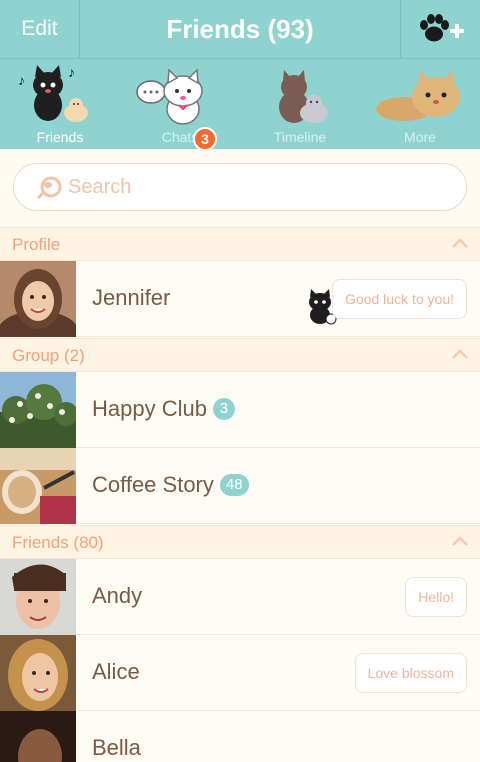 The height and width of the screenshot is (762, 480). I want to click on friend-name: Bella, so click(116, 747).